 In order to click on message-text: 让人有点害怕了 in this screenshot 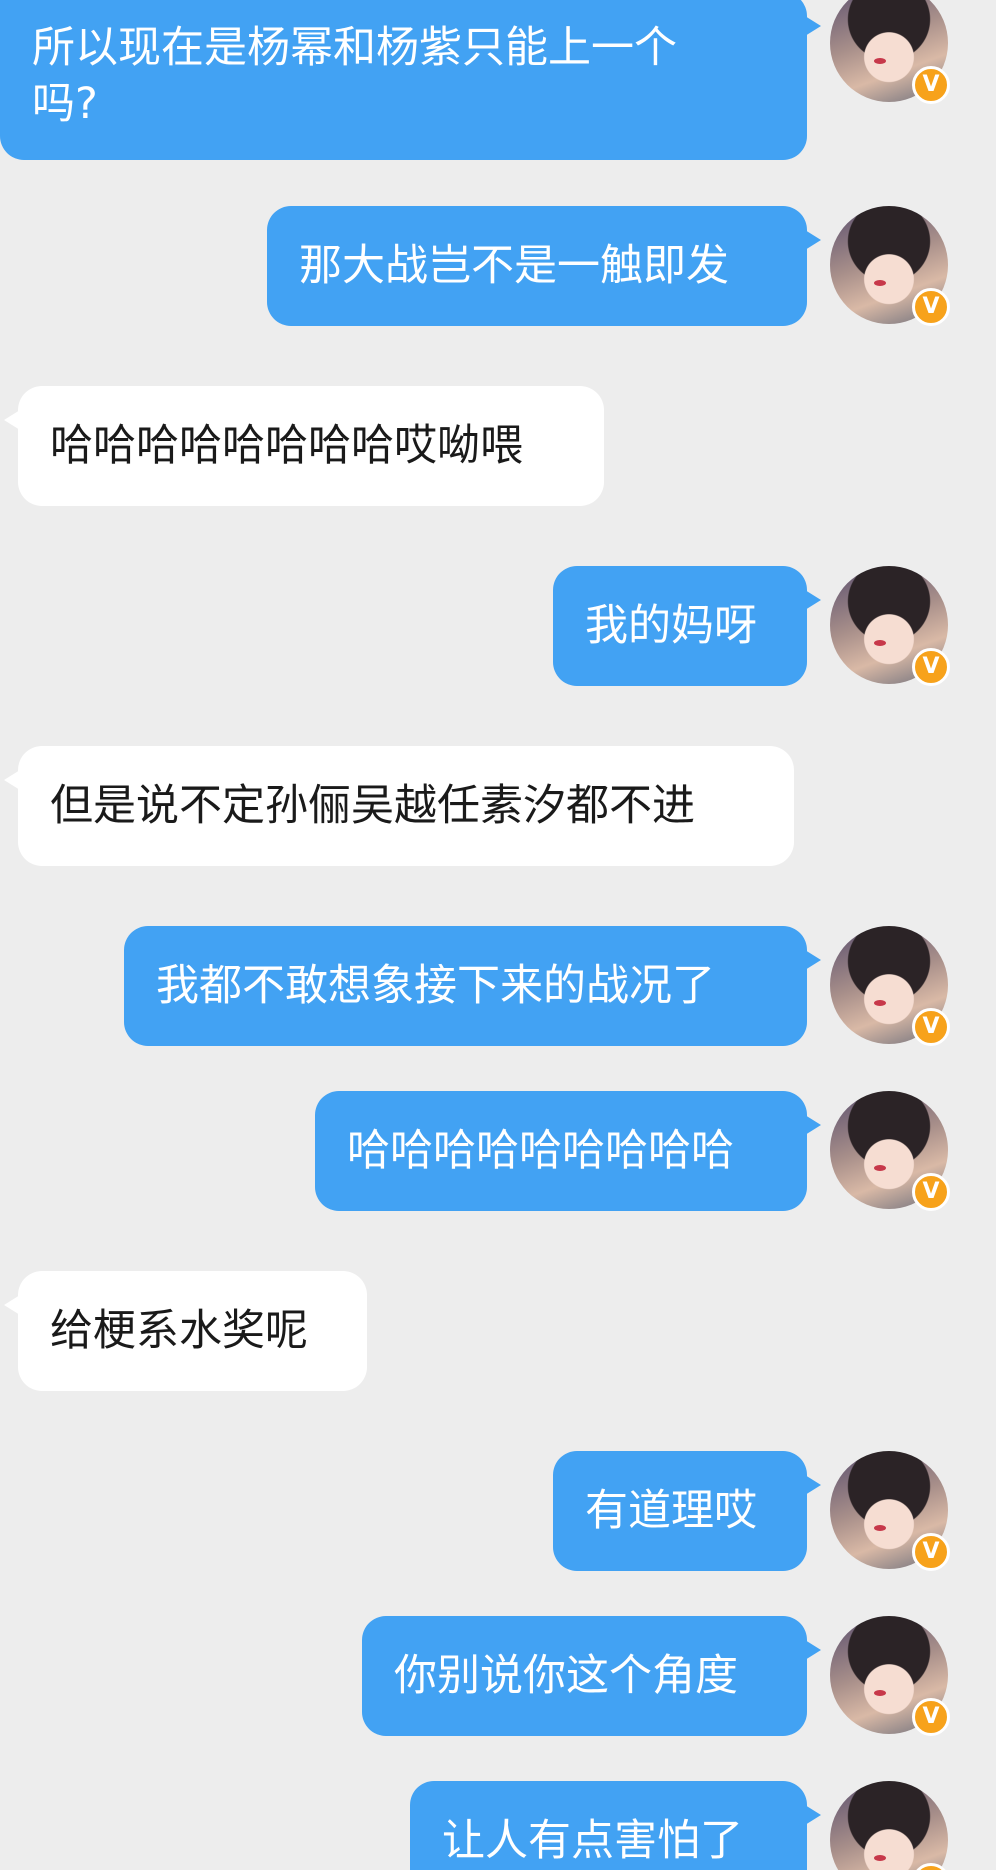, I will do `click(592, 1841)`.